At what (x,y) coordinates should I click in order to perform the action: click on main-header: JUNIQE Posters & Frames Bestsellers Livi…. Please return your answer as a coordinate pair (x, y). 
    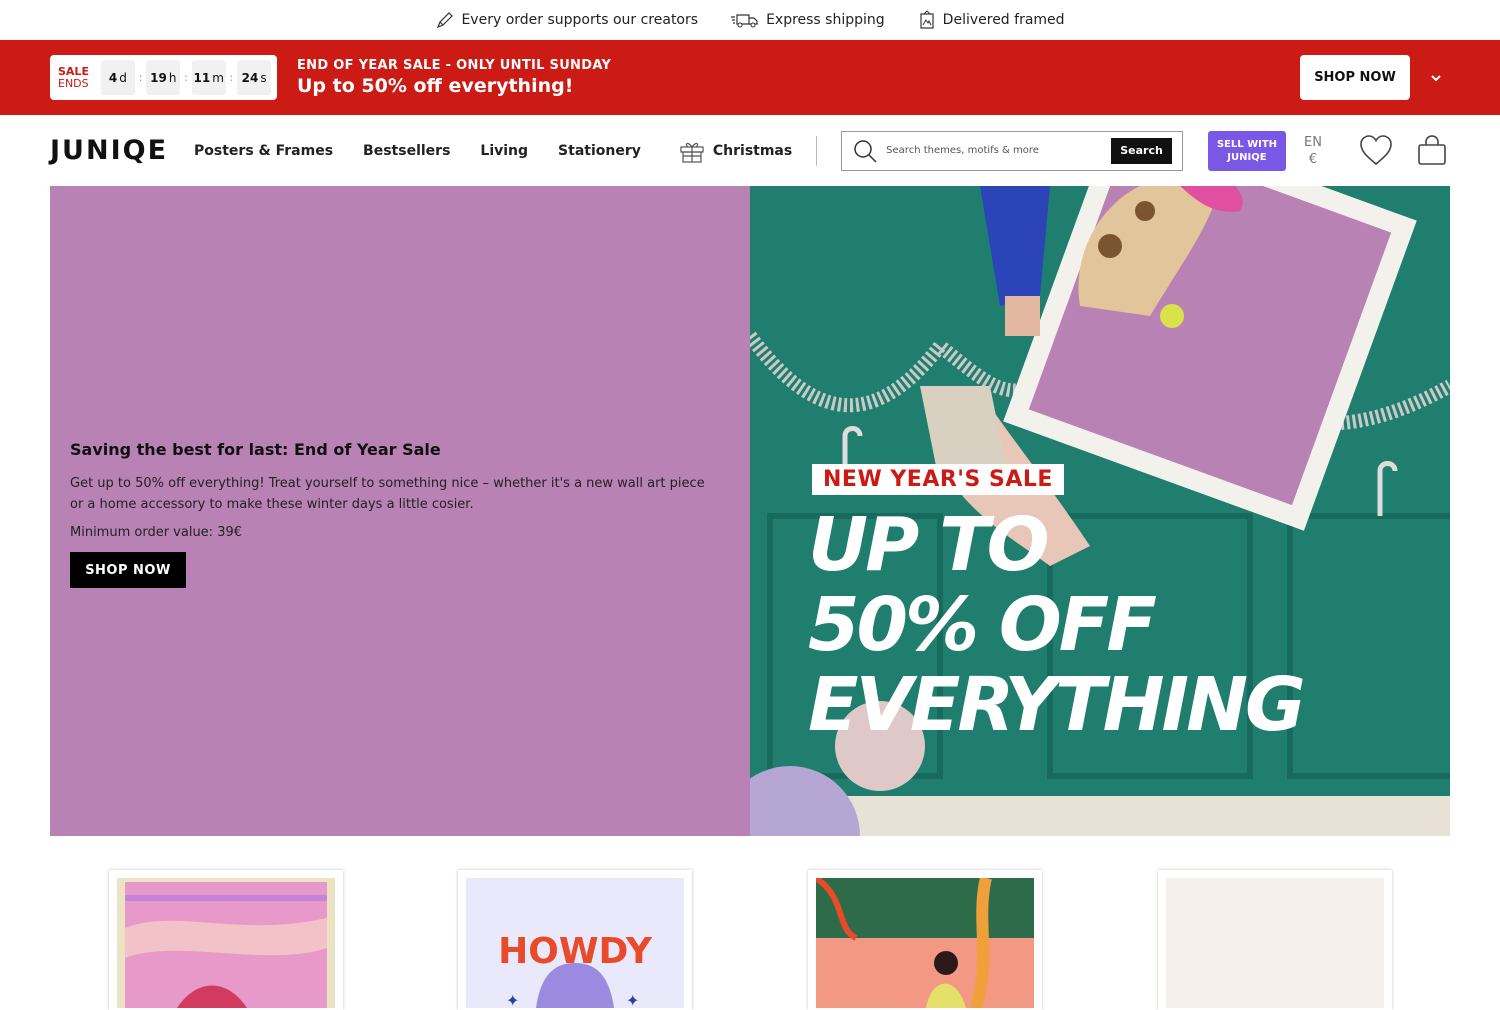
    Looking at the image, I should click on (750, 150).